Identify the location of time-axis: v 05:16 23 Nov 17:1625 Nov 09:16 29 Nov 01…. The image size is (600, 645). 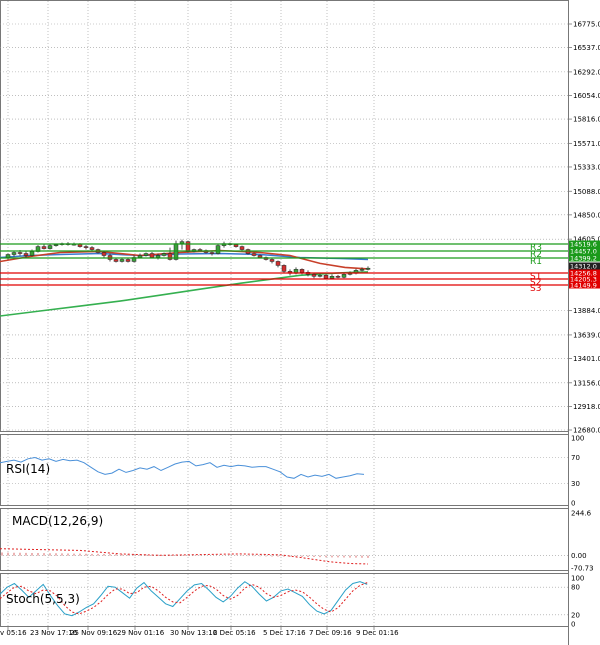
(199, 632).